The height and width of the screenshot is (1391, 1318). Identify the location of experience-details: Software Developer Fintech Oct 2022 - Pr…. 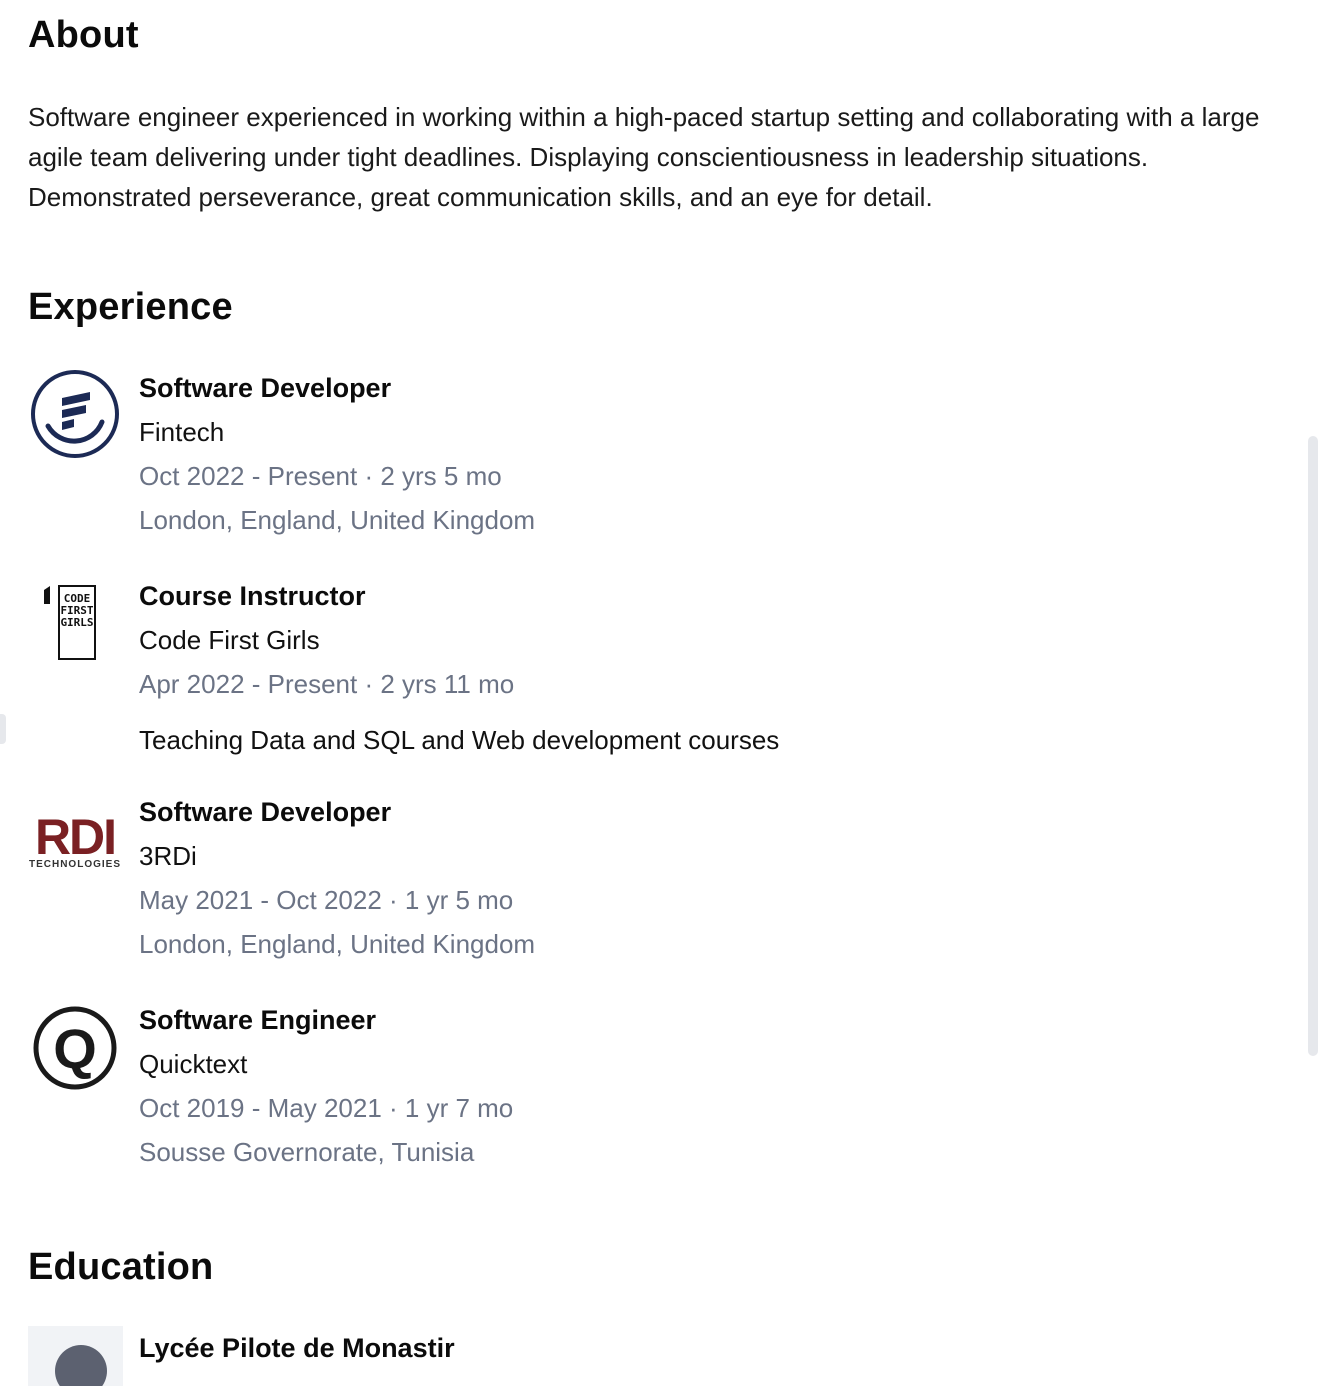
(337, 454).